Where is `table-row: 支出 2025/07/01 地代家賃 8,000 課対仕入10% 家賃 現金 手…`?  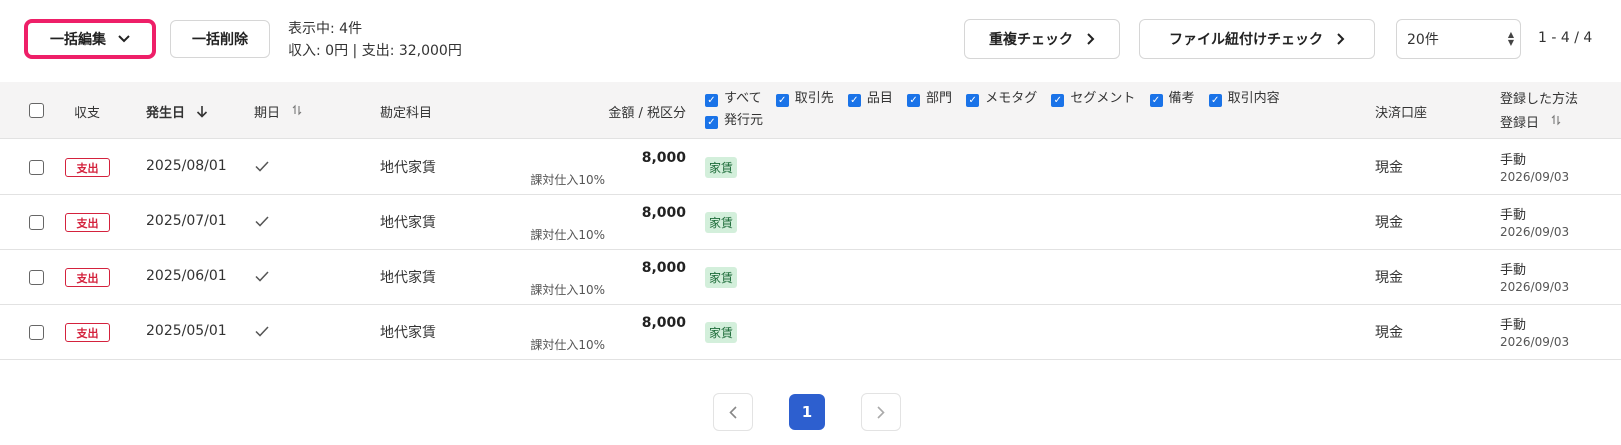 table-row: 支出 2025/07/01 地代家賃 8,000 課対仕入10% 家賃 現金 手… is located at coordinates (810, 222).